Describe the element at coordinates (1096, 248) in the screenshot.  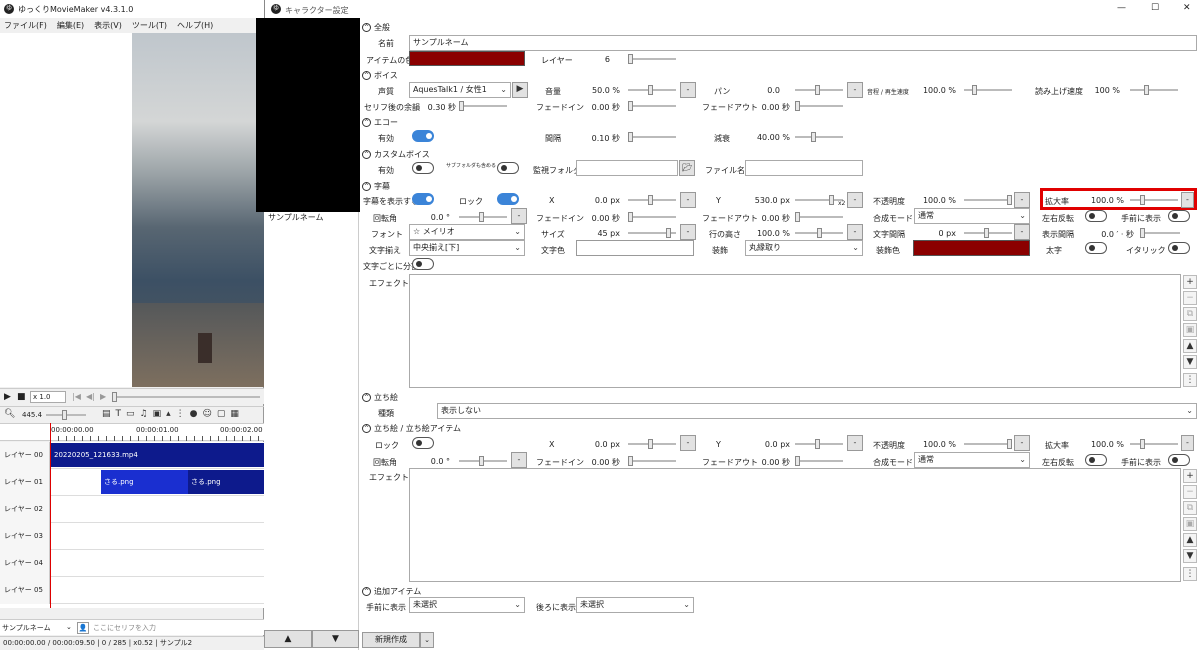
I see `bold-toggle` at that location.